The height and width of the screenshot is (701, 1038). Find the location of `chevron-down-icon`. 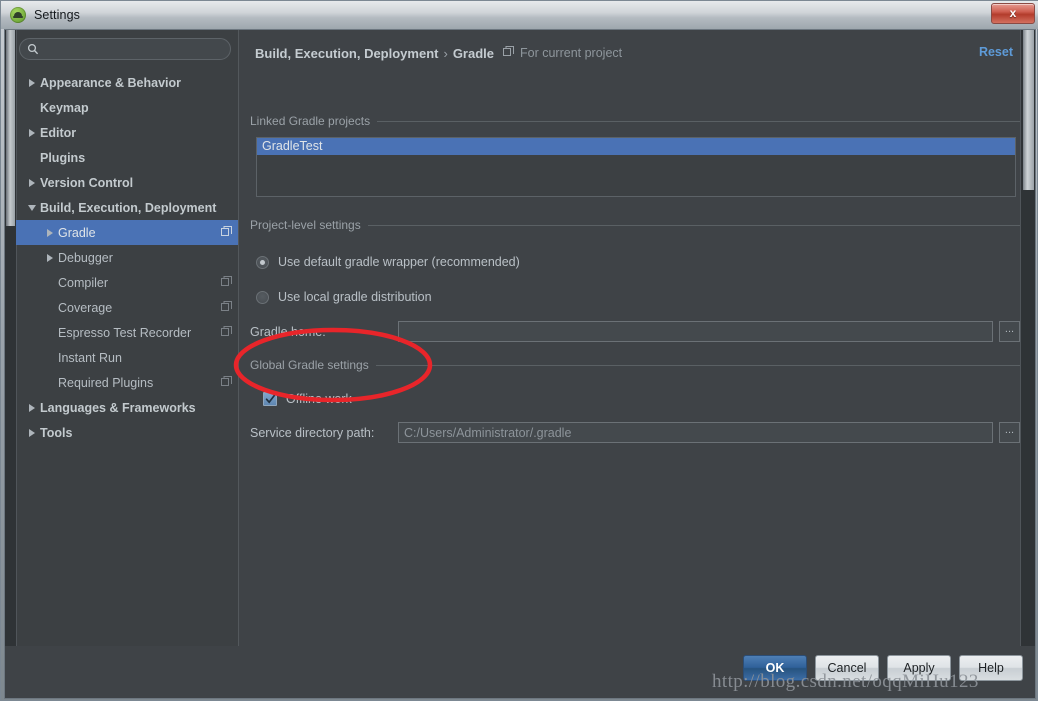

chevron-down-icon is located at coordinates (32, 207).